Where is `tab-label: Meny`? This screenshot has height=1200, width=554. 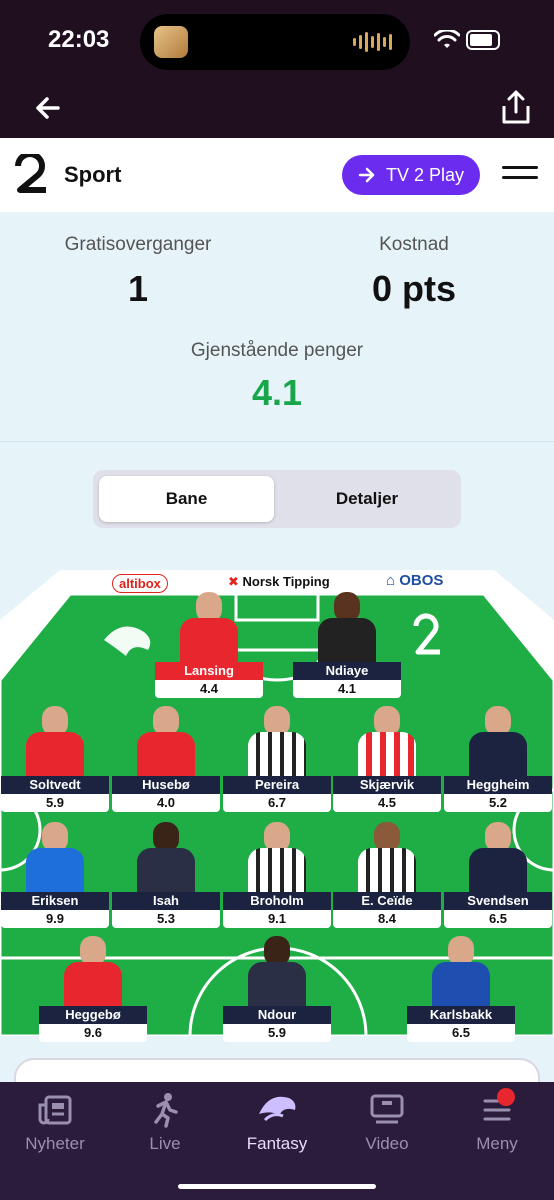 tab-label: Meny is located at coordinates (497, 1143).